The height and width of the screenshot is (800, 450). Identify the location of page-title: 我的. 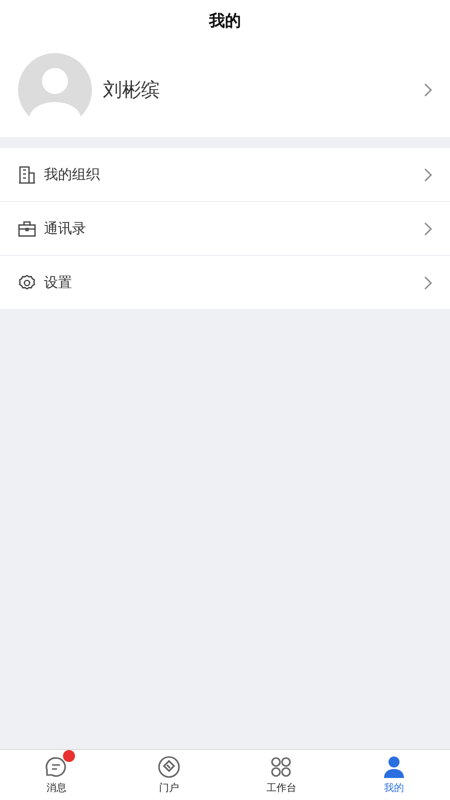
(225, 21).